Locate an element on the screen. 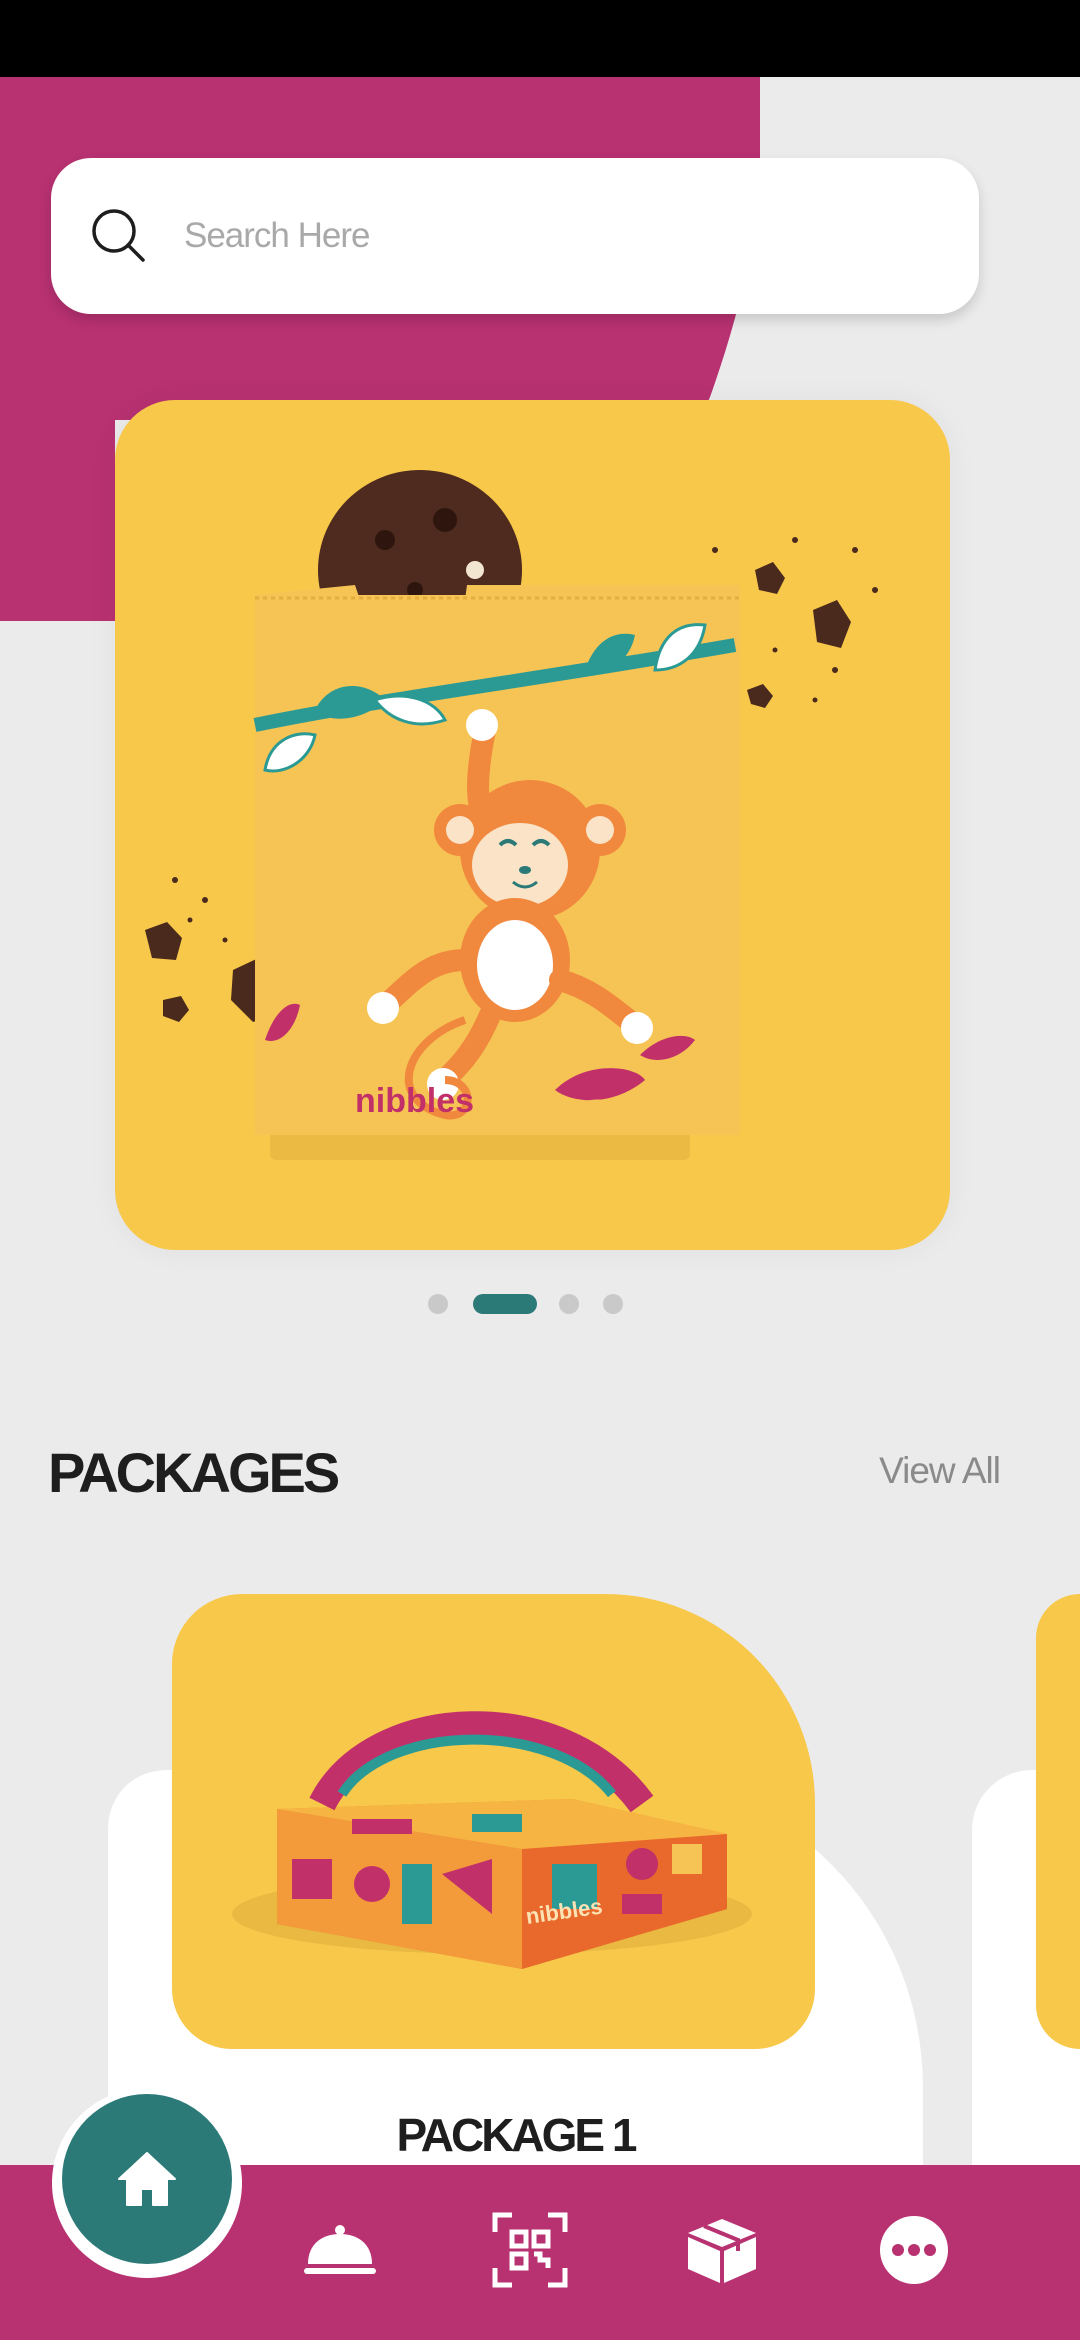 This screenshot has height=2340, width=1080. qr-scan-icon is located at coordinates (530, 2250).